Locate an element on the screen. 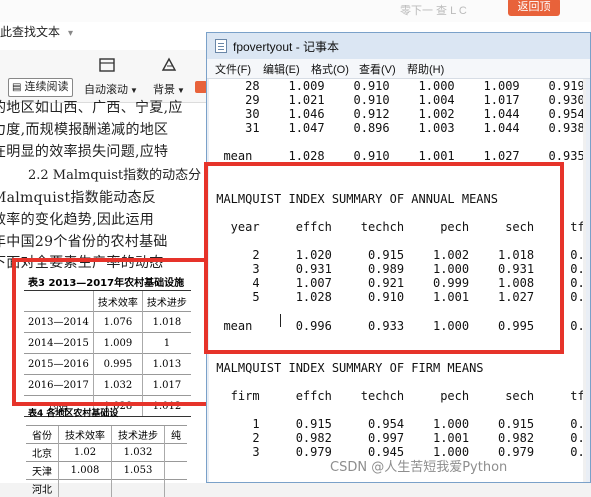 The width and height of the screenshot is (591, 497). chevron-down-icon: ▼ is located at coordinates (134, 90).